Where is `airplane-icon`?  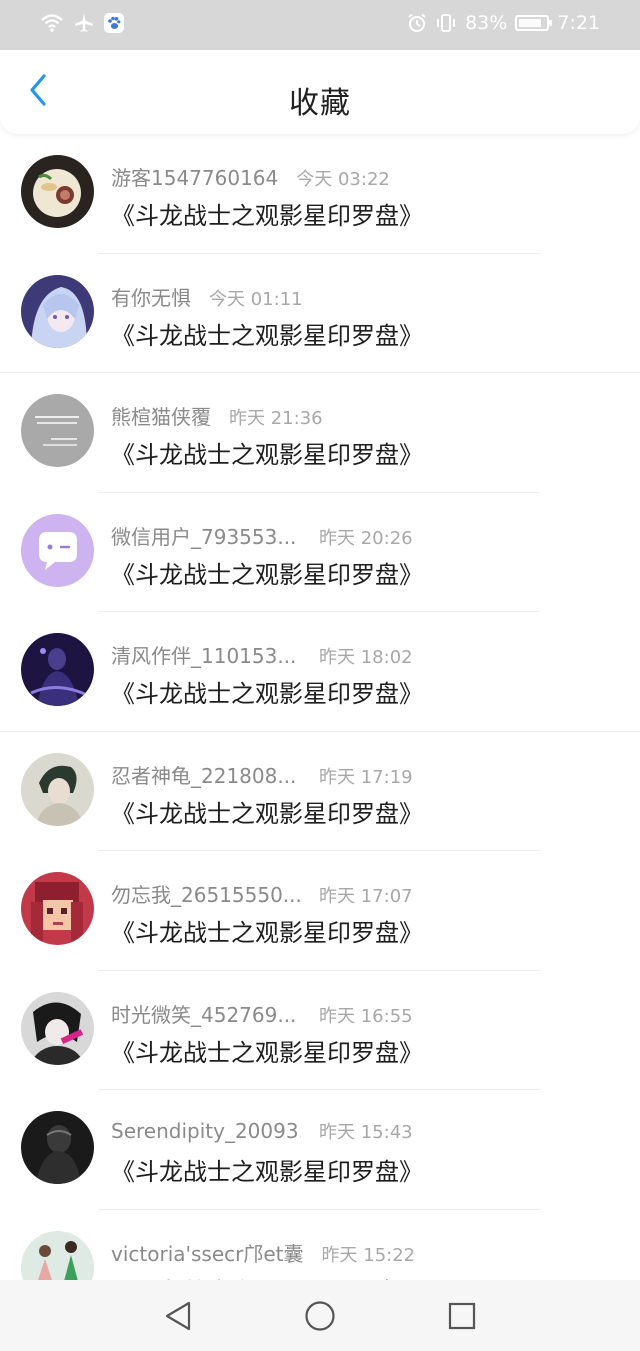 airplane-icon is located at coordinates (84, 23).